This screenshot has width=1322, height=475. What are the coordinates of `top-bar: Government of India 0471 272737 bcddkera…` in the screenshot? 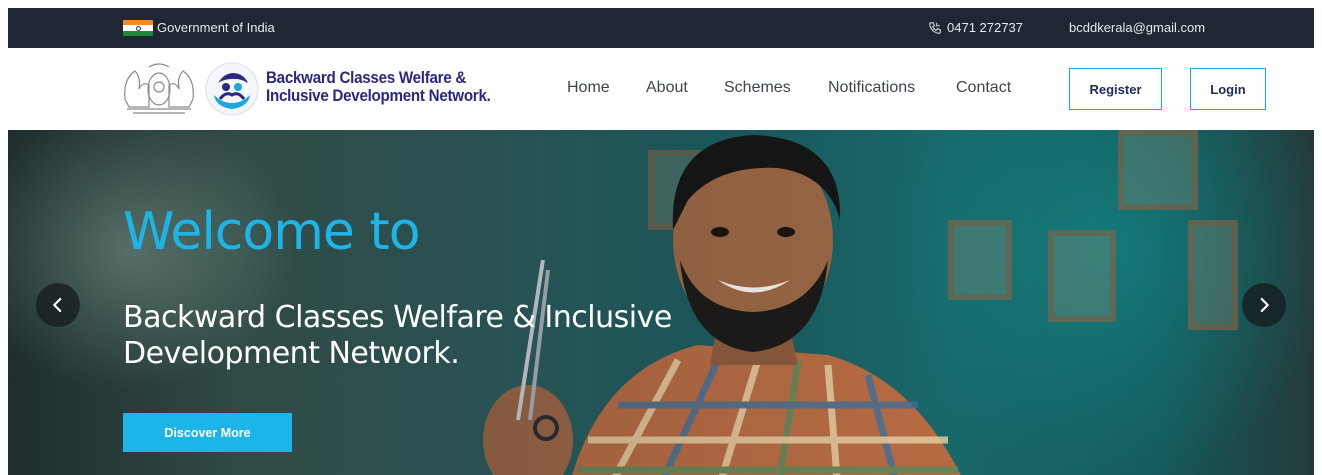 It's located at (661, 28).